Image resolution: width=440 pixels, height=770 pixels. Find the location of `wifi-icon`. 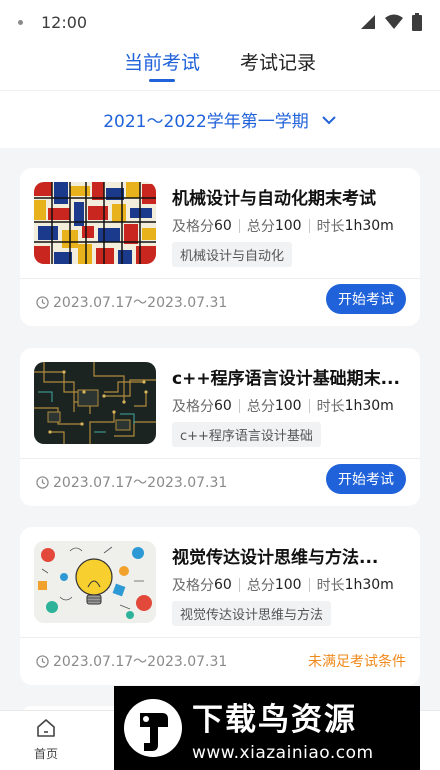

wifi-icon is located at coordinates (394, 21).